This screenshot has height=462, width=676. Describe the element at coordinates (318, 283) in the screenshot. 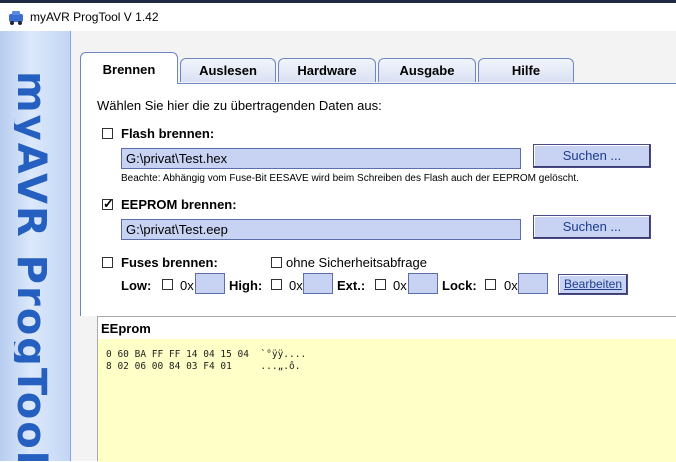

I see `high-fuse-input` at that location.